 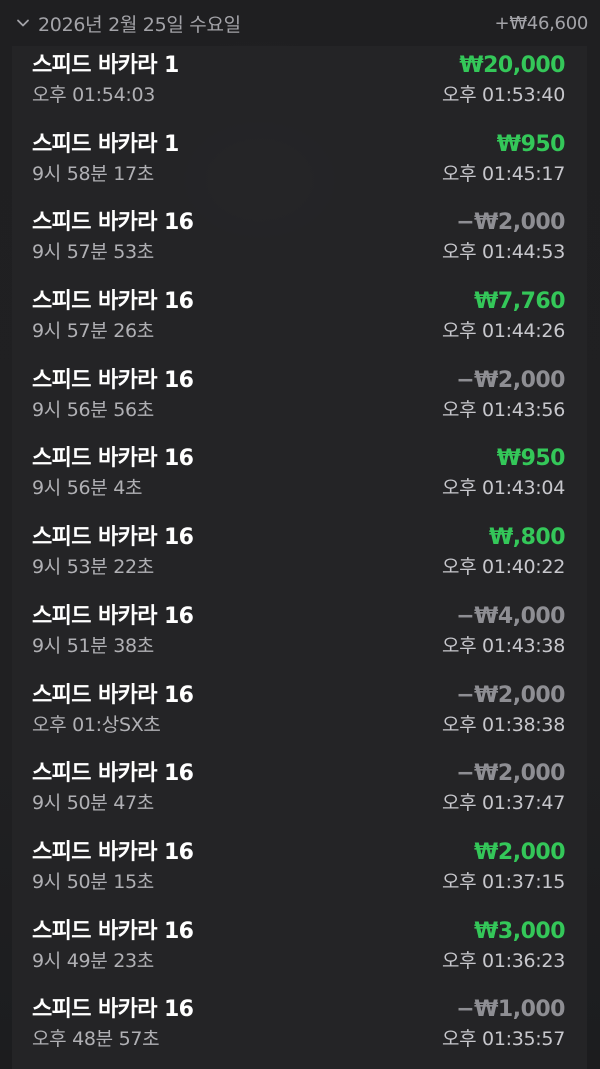 I want to click on transaction-value: −₩4,000 오후 01:43:38, so click(x=503, y=631).